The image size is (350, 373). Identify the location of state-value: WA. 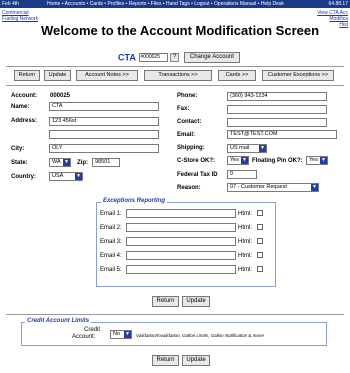
(56, 162).